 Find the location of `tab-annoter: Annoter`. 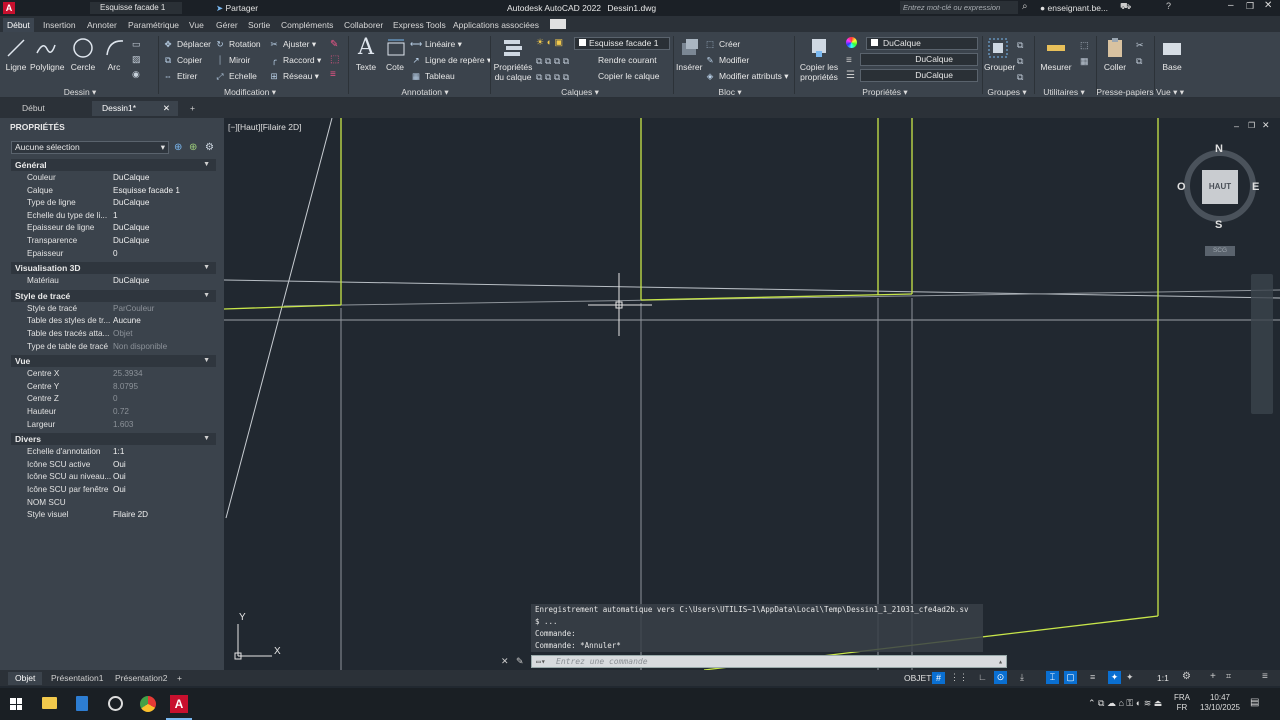

tab-annoter: Annoter is located at coordinates (102, 25).